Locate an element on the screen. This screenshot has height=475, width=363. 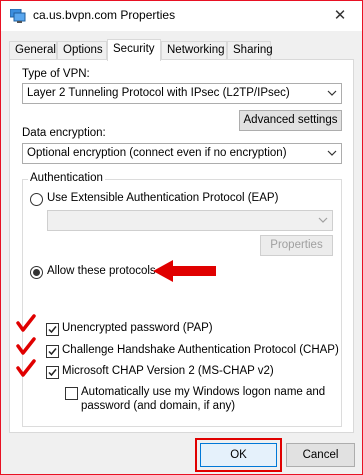
tab-security: Security is located at coordinates (134, 50).